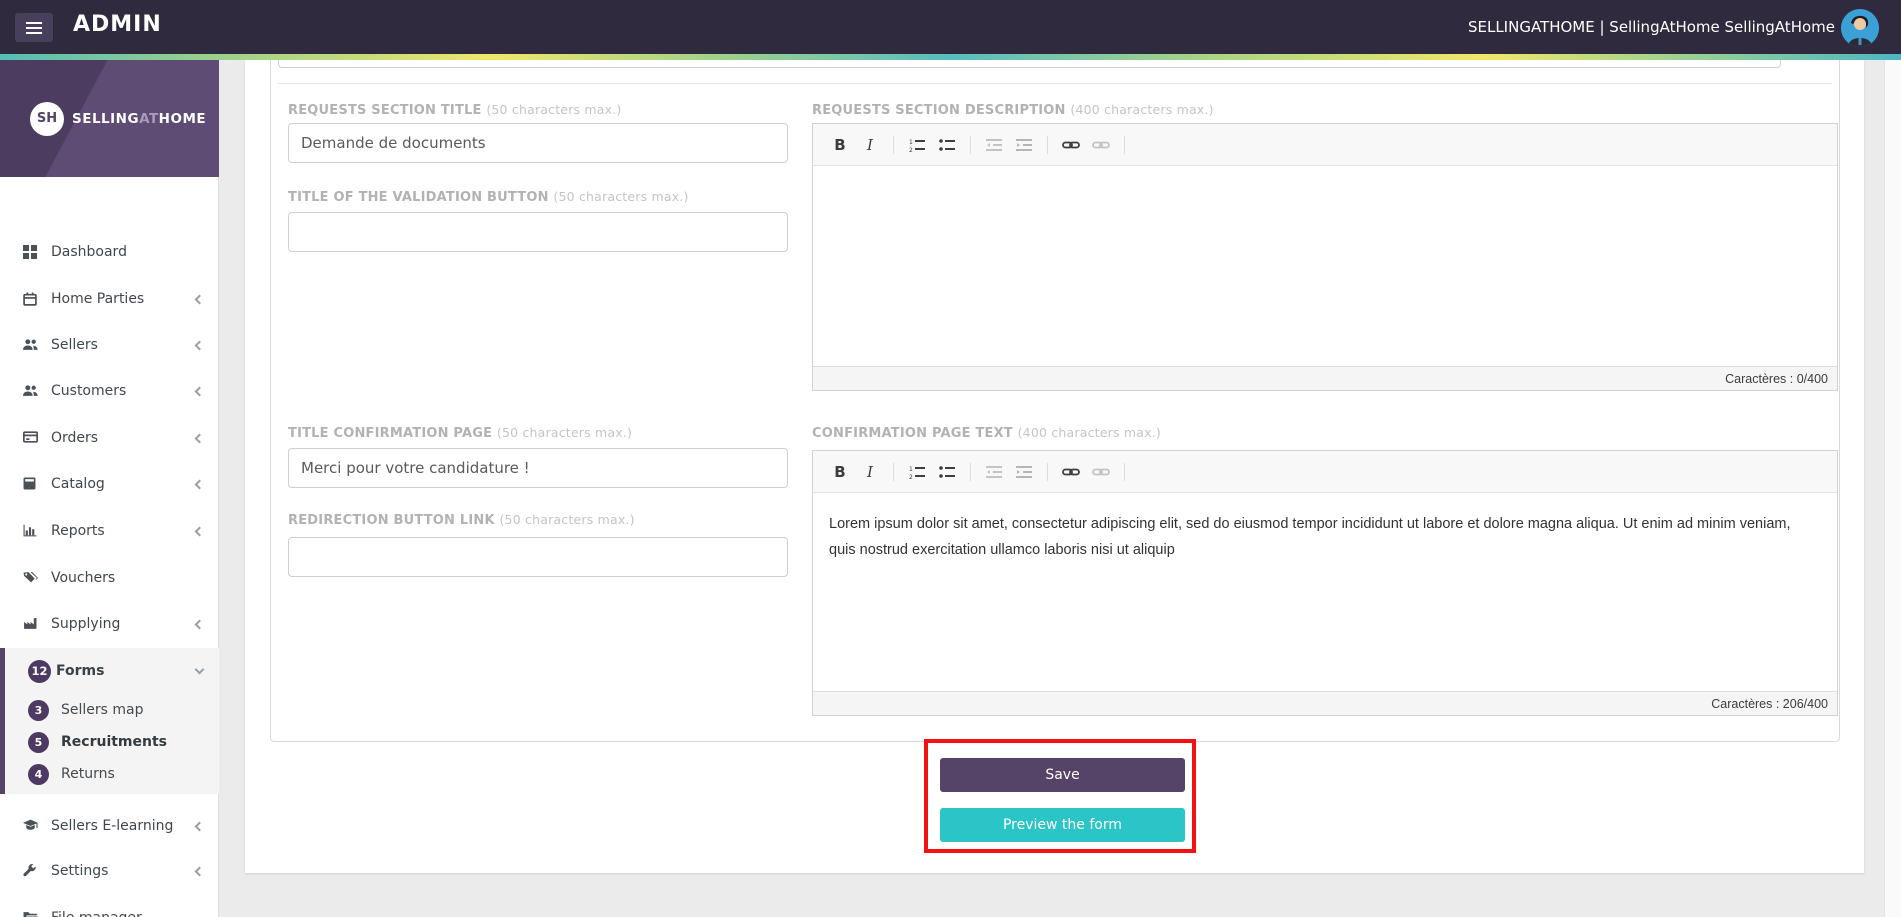 The height and width of the screenshot is (917, 1901). I want to click on scrollbar, so click(1892, 488).